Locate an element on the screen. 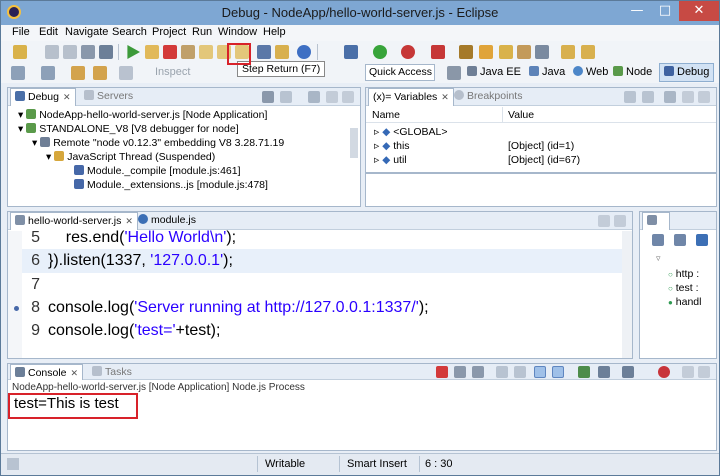 The width and height of the screenshot is (720, 476). stack-frame: Module._extensions..js [module.js:478] is located at coordinates (171, 185).